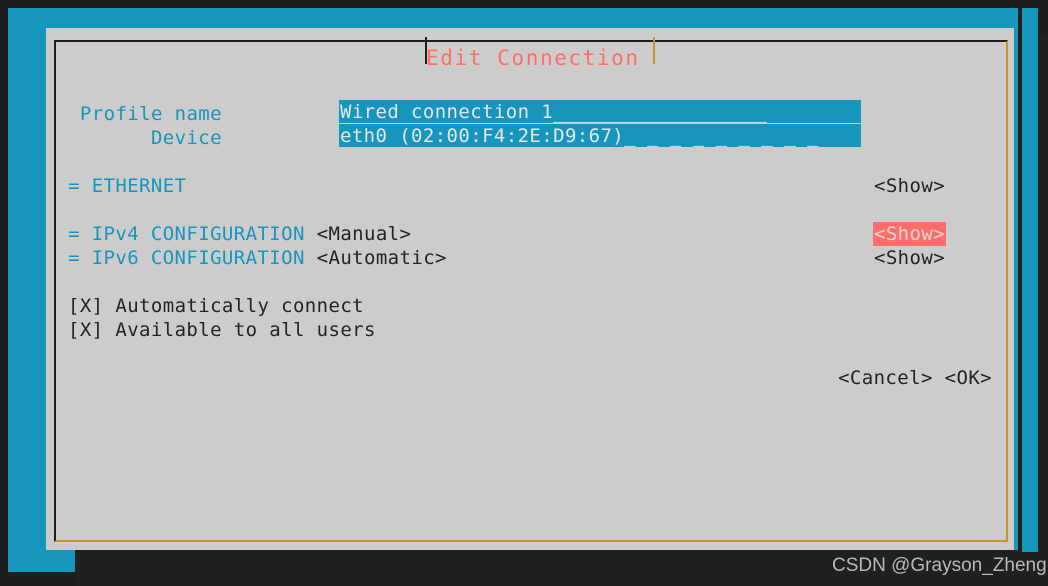 This screenshot has width=1048, height=586. I want to click on profile-name-label: Profile name, so click(150, 114).